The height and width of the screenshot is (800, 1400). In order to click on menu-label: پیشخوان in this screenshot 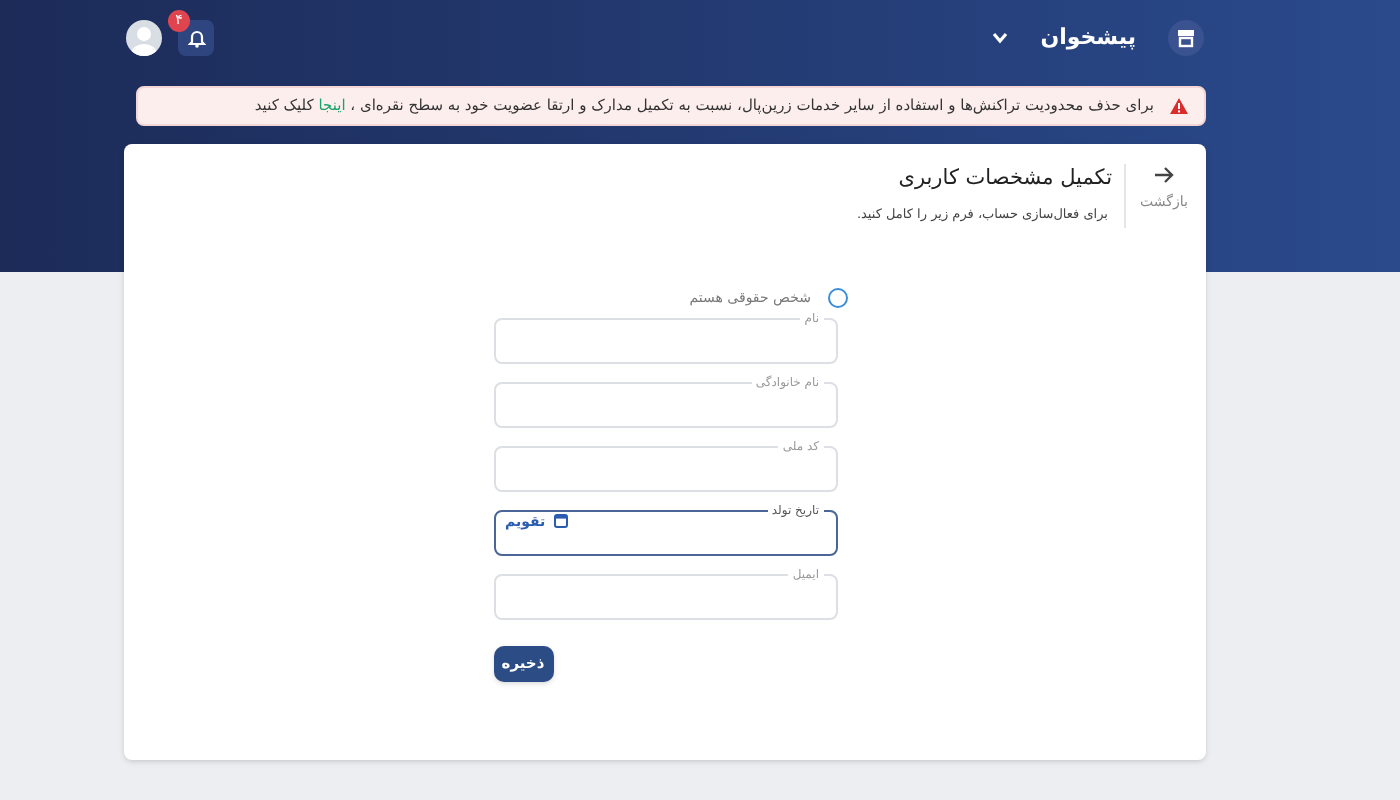, I will do `click(1088, 38)`.